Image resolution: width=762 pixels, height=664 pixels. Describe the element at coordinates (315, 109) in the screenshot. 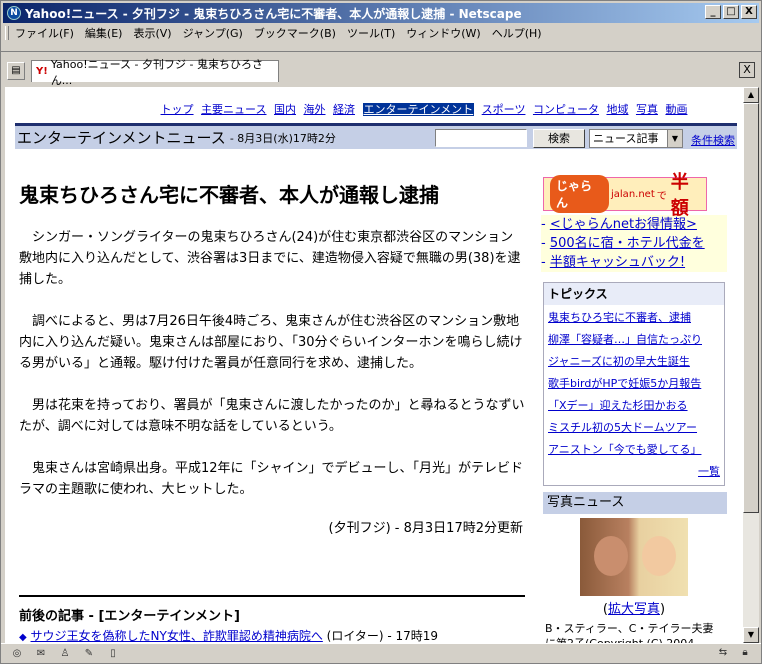

I see `nav-overseas: 海外` at that location.